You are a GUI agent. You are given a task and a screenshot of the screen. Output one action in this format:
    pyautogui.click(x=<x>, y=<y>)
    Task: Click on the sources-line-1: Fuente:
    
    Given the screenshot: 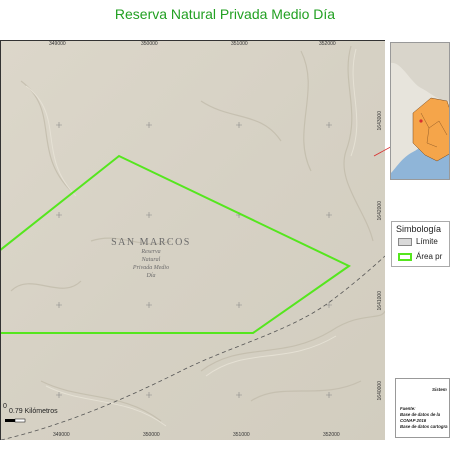 What is the action you would take?
    pyautogui.click(x=408, y=408)
    